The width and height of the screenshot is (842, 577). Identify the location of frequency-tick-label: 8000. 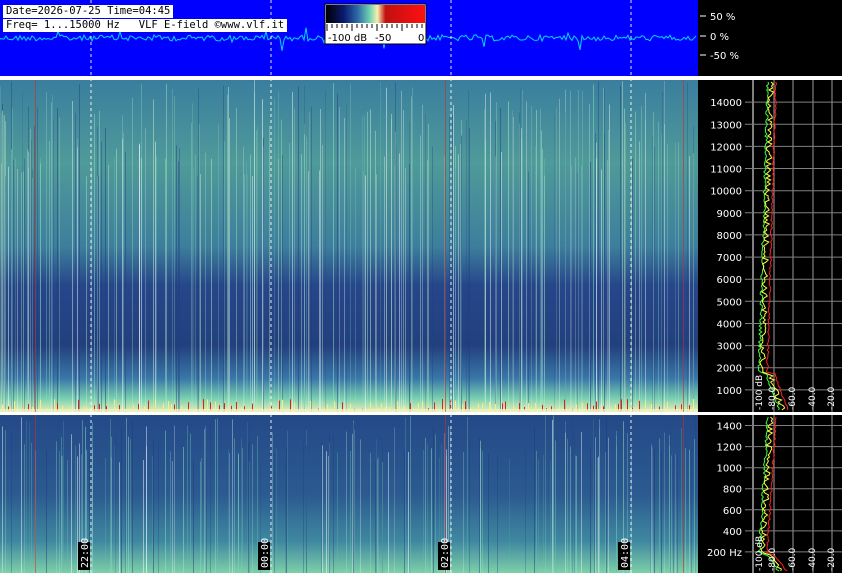
(729, 236).